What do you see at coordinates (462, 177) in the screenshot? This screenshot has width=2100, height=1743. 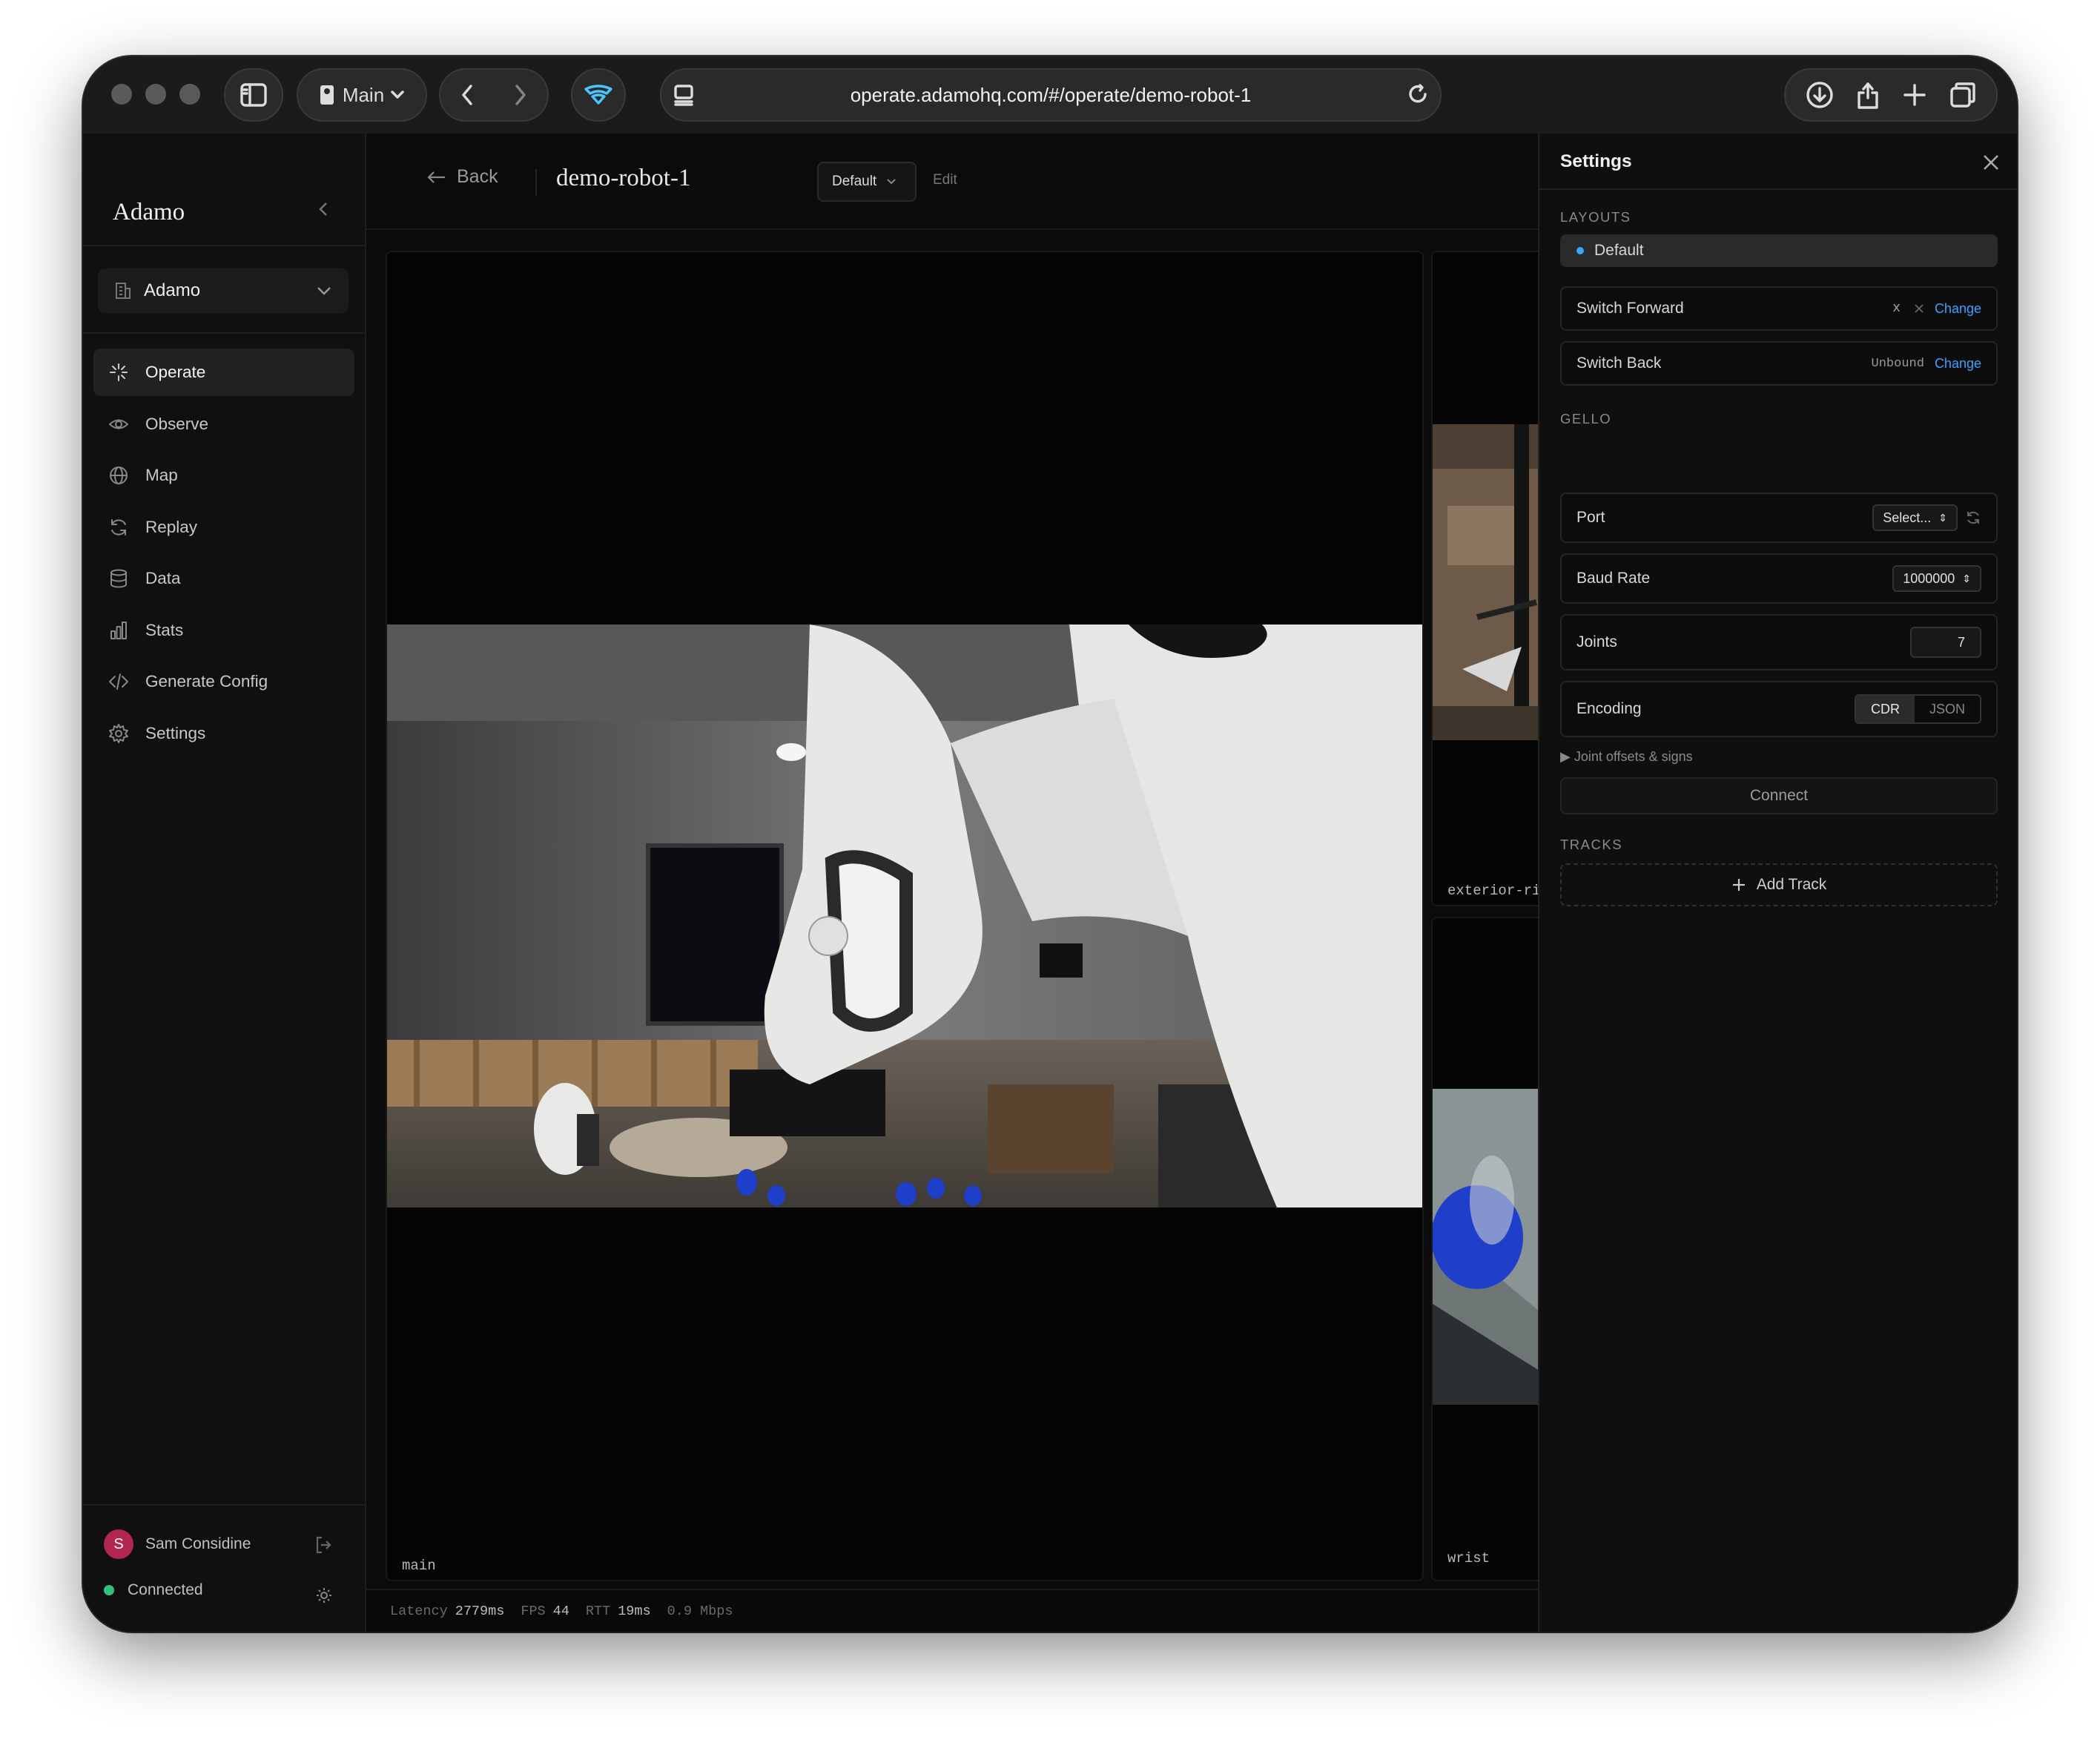 I see `back-button: Back` at bounding box center [462, 177].